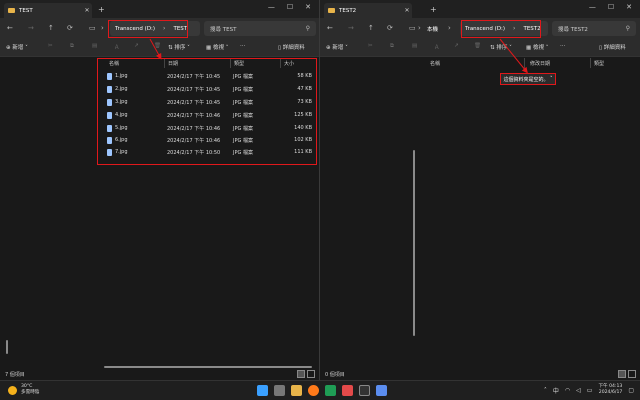 The height and width of the screenshot is (400, 640). What do you see at coordinates (330, 390) in the screenshot?
I see `spreadsheet-app-icon` at bounding box center [330, 390].